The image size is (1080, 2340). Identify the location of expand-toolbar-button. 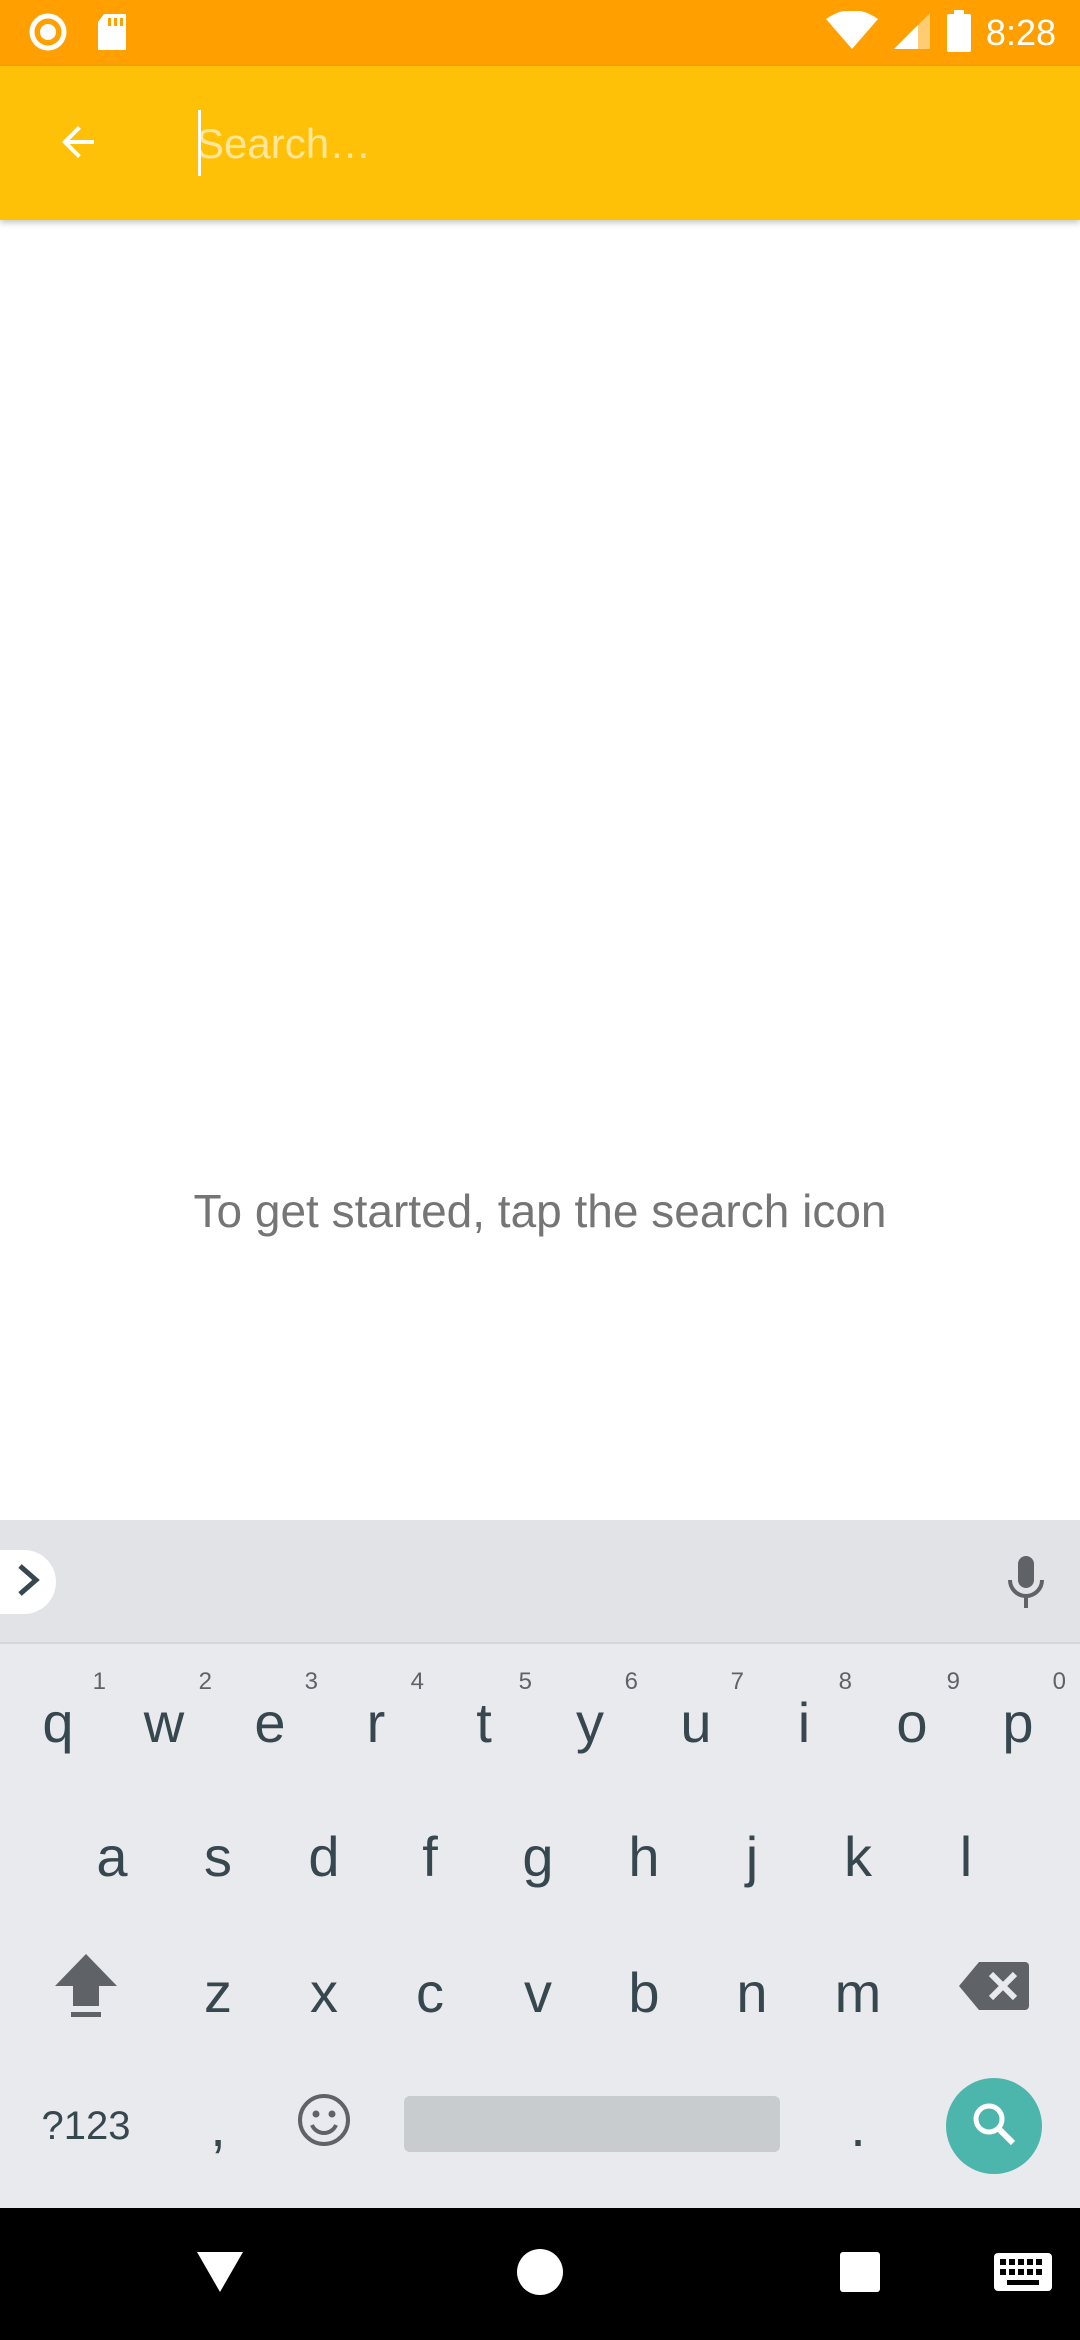
(28, 1582).